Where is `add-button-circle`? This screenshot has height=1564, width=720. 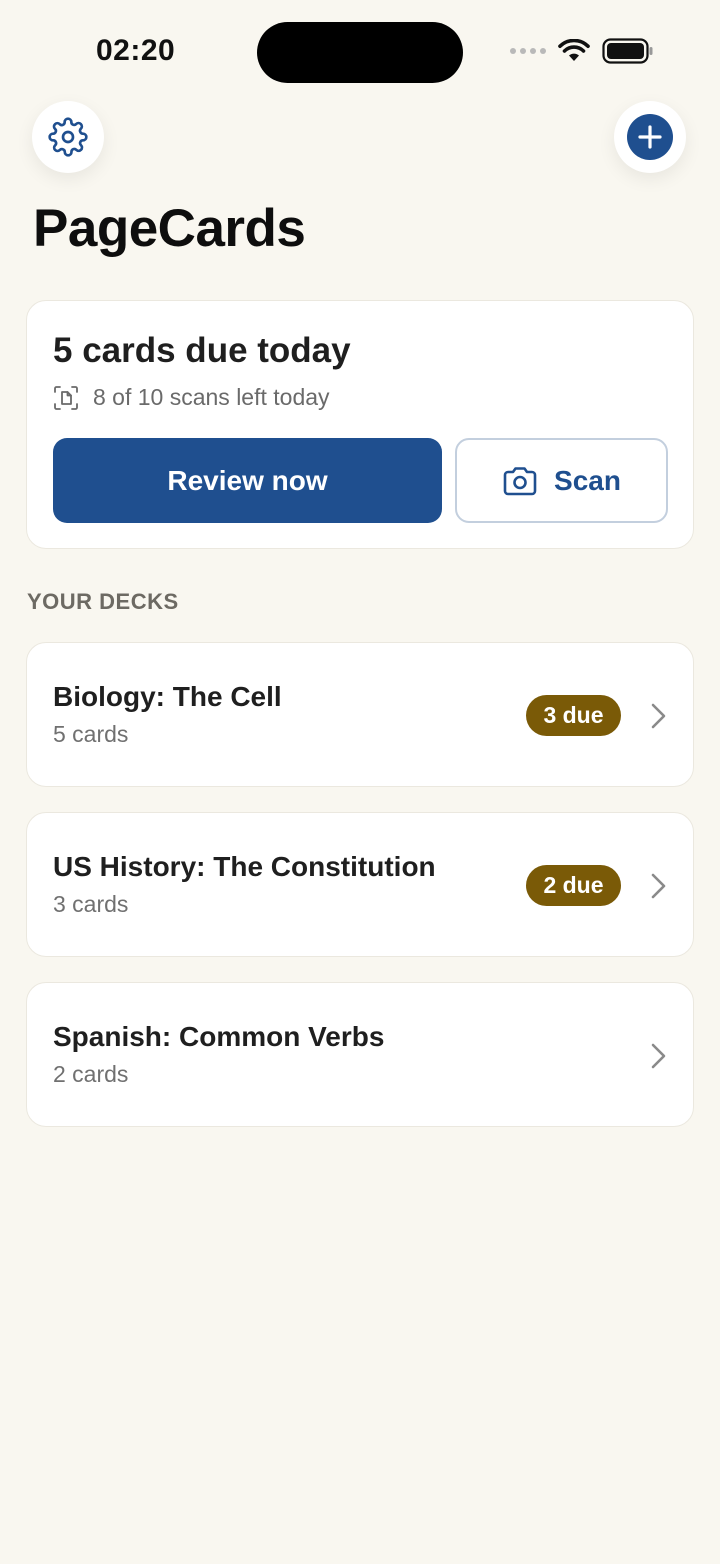
add-button-circle is located at coordinates (650, 137).